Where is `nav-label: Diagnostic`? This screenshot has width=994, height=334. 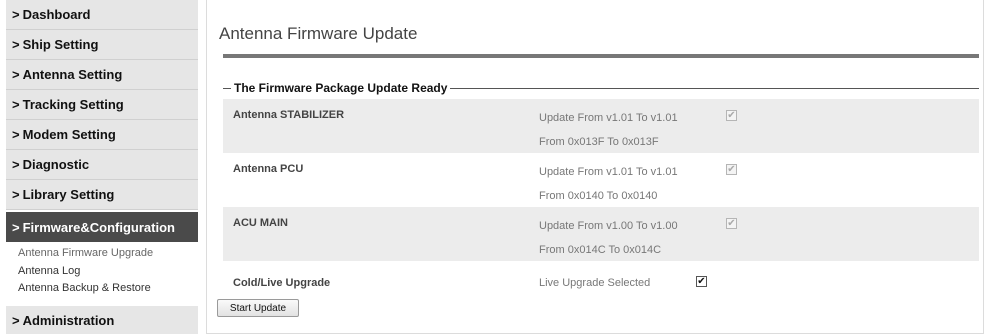
nav-label: Diagnostic is located at coordinates (56, 164).